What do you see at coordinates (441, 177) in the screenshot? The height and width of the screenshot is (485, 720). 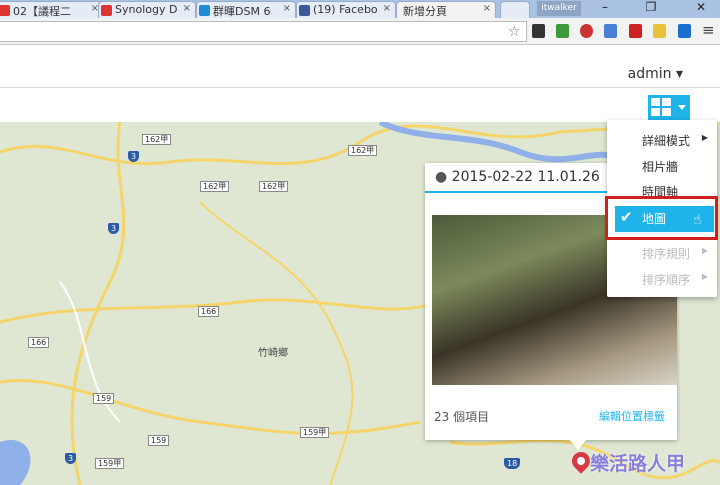 I see `location-pin-icon: ●` at bounding box center [441, 177].